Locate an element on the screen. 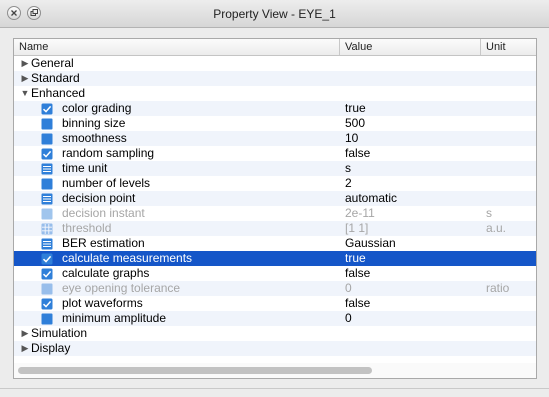  property-name: calculate measurements is located at coordinates (127, 258).